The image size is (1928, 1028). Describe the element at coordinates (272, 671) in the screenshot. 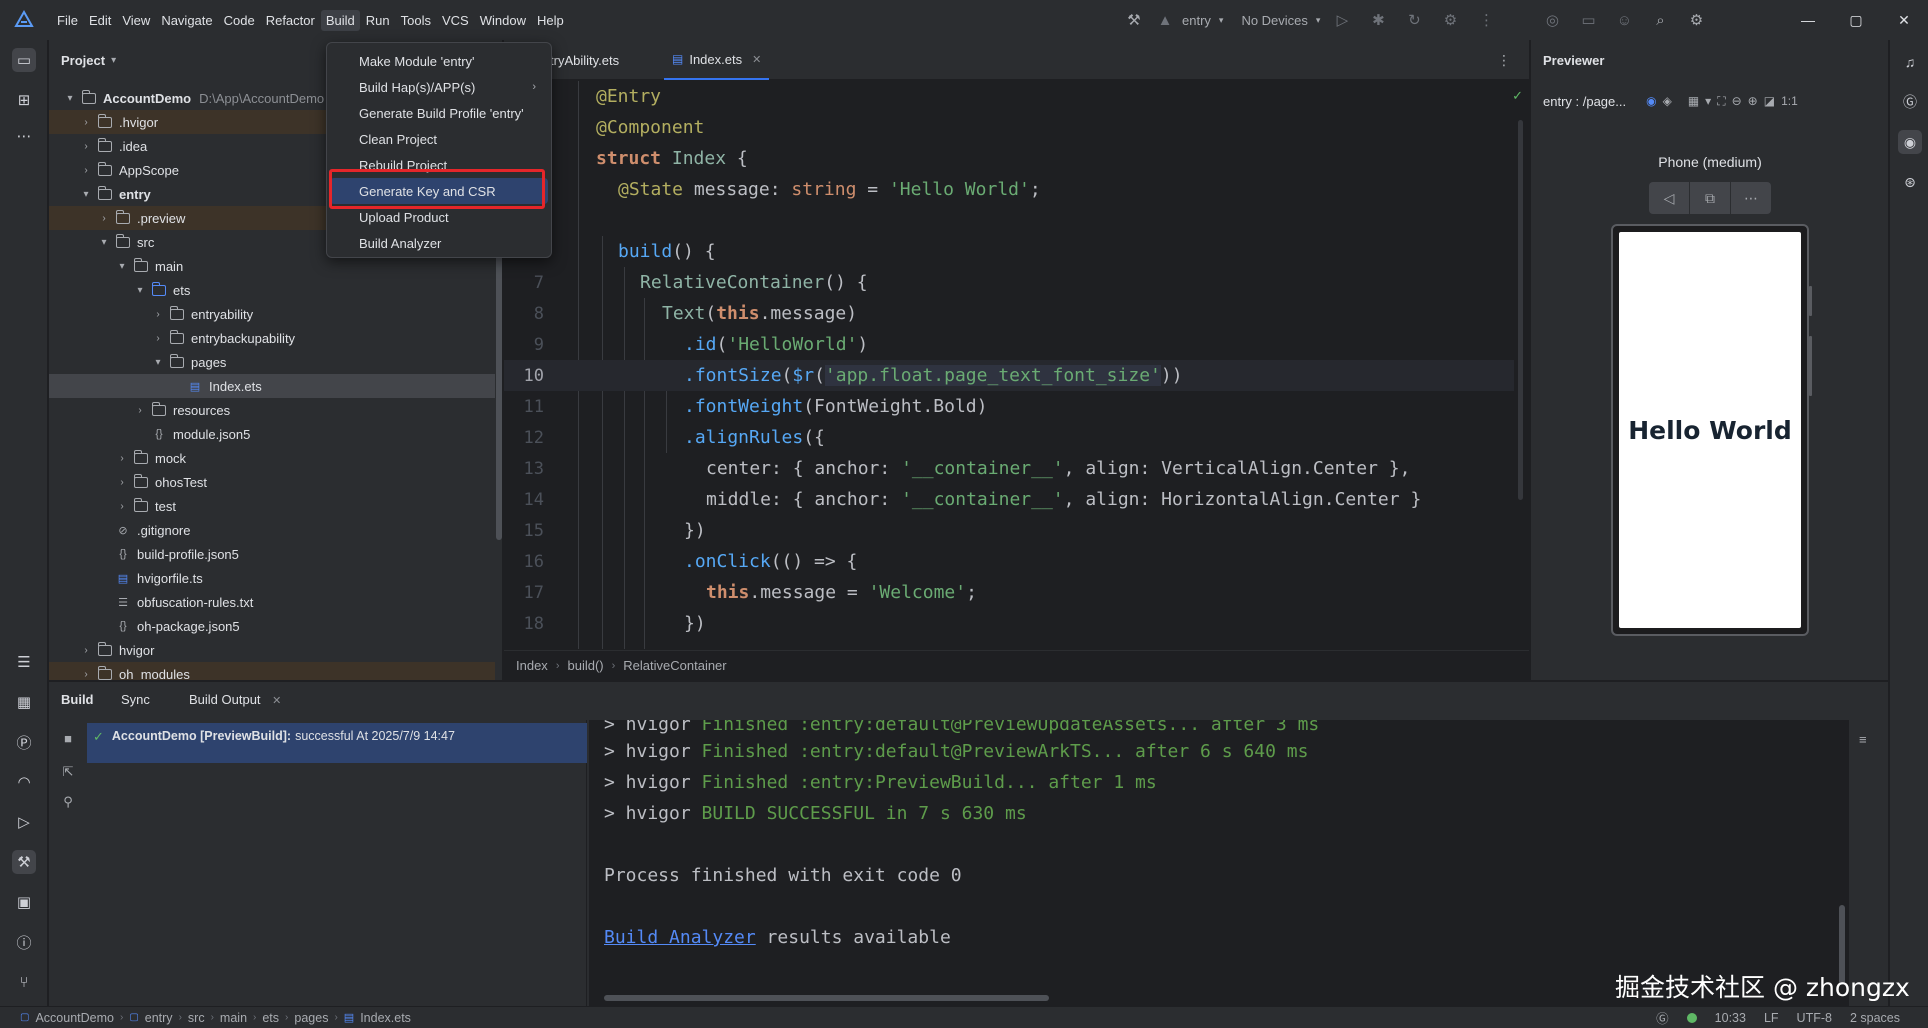

I see `tree-item-oh-modules: › oh_modules` at that location.